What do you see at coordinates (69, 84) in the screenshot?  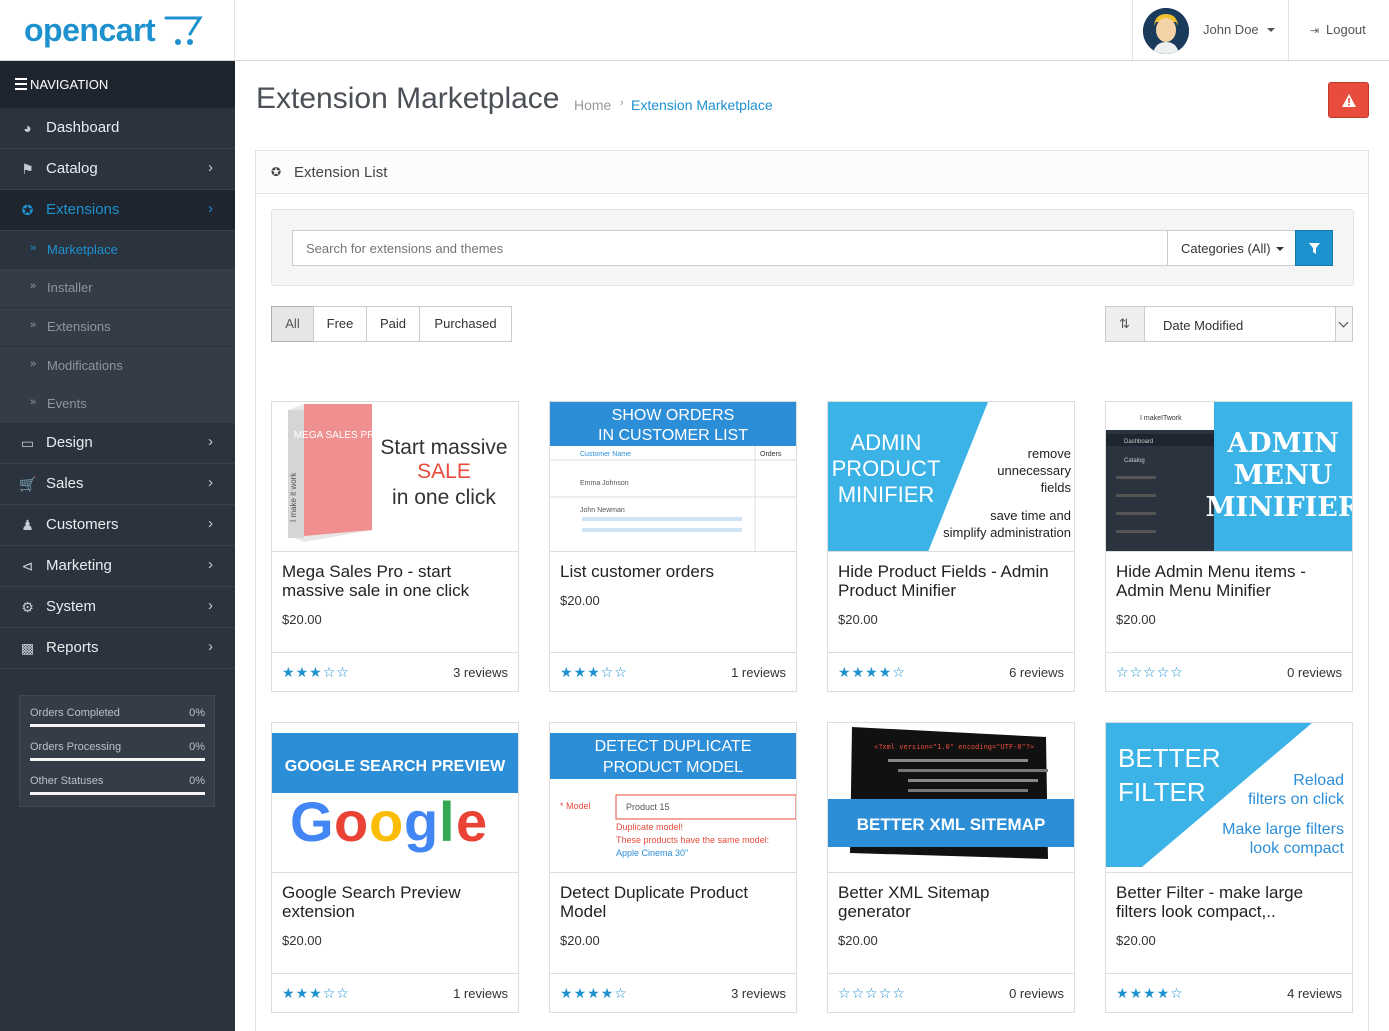 I see `nav-header-label: NAVIGATION` at bounding box center [69, 84].